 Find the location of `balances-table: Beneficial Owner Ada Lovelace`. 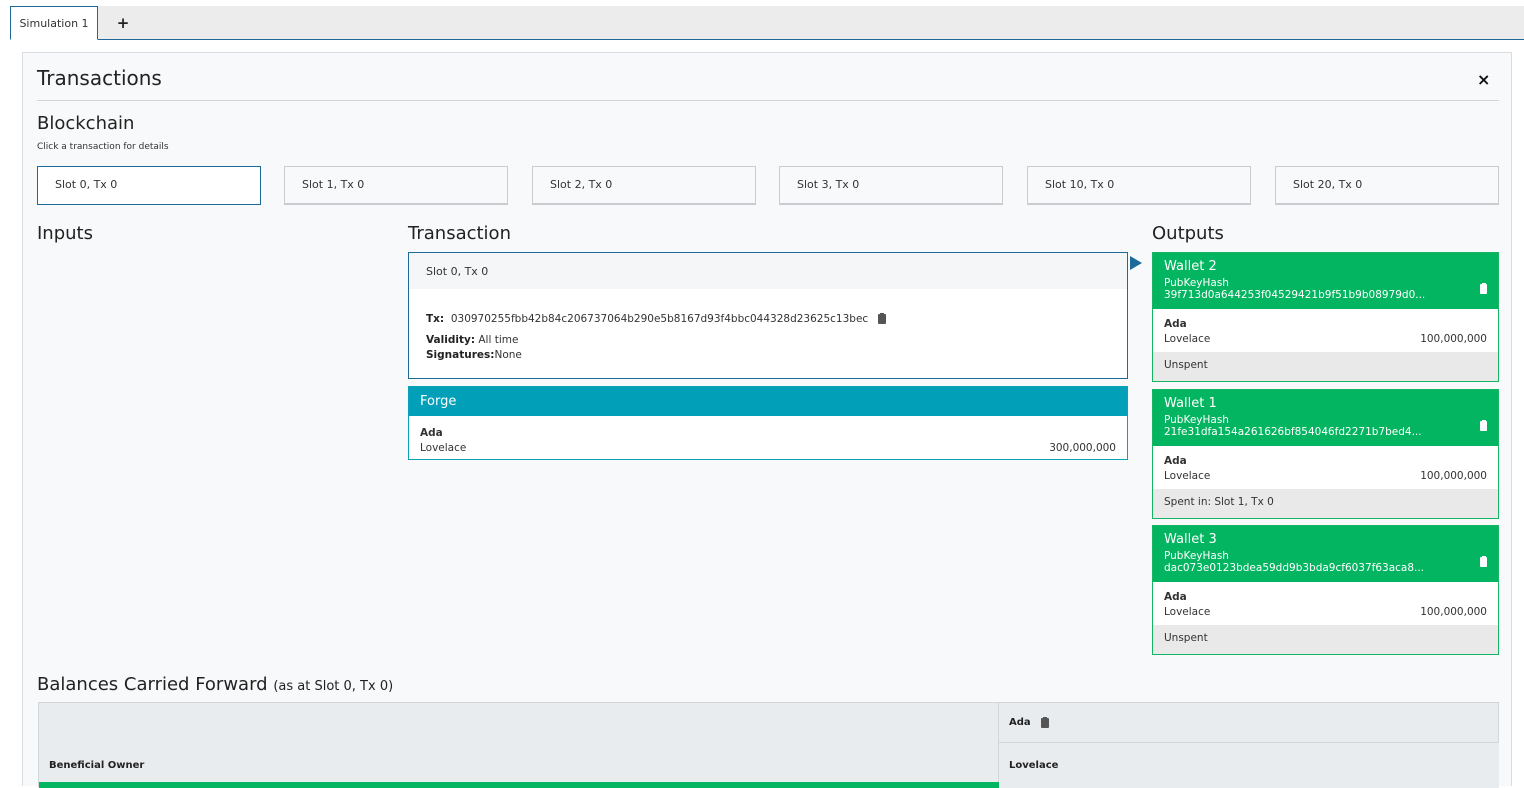

balances-table: Beneficial Owner Ada Lovelace is located at coordinates (768, 745).